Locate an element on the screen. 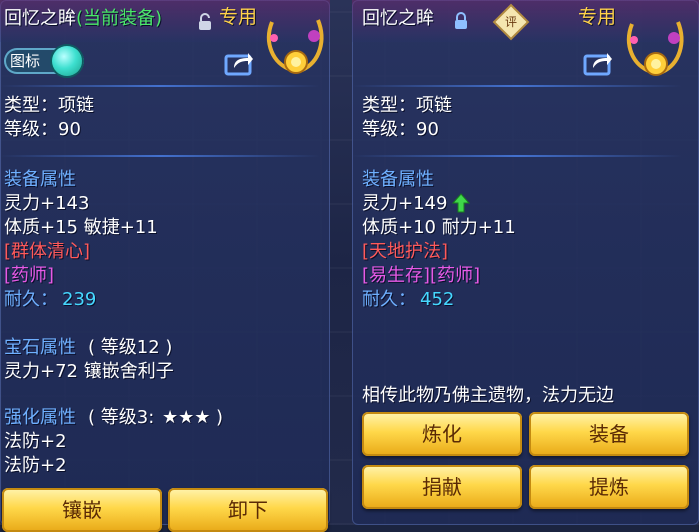  icon-toggle-label: 图标 is located at coordinates (25, 61).